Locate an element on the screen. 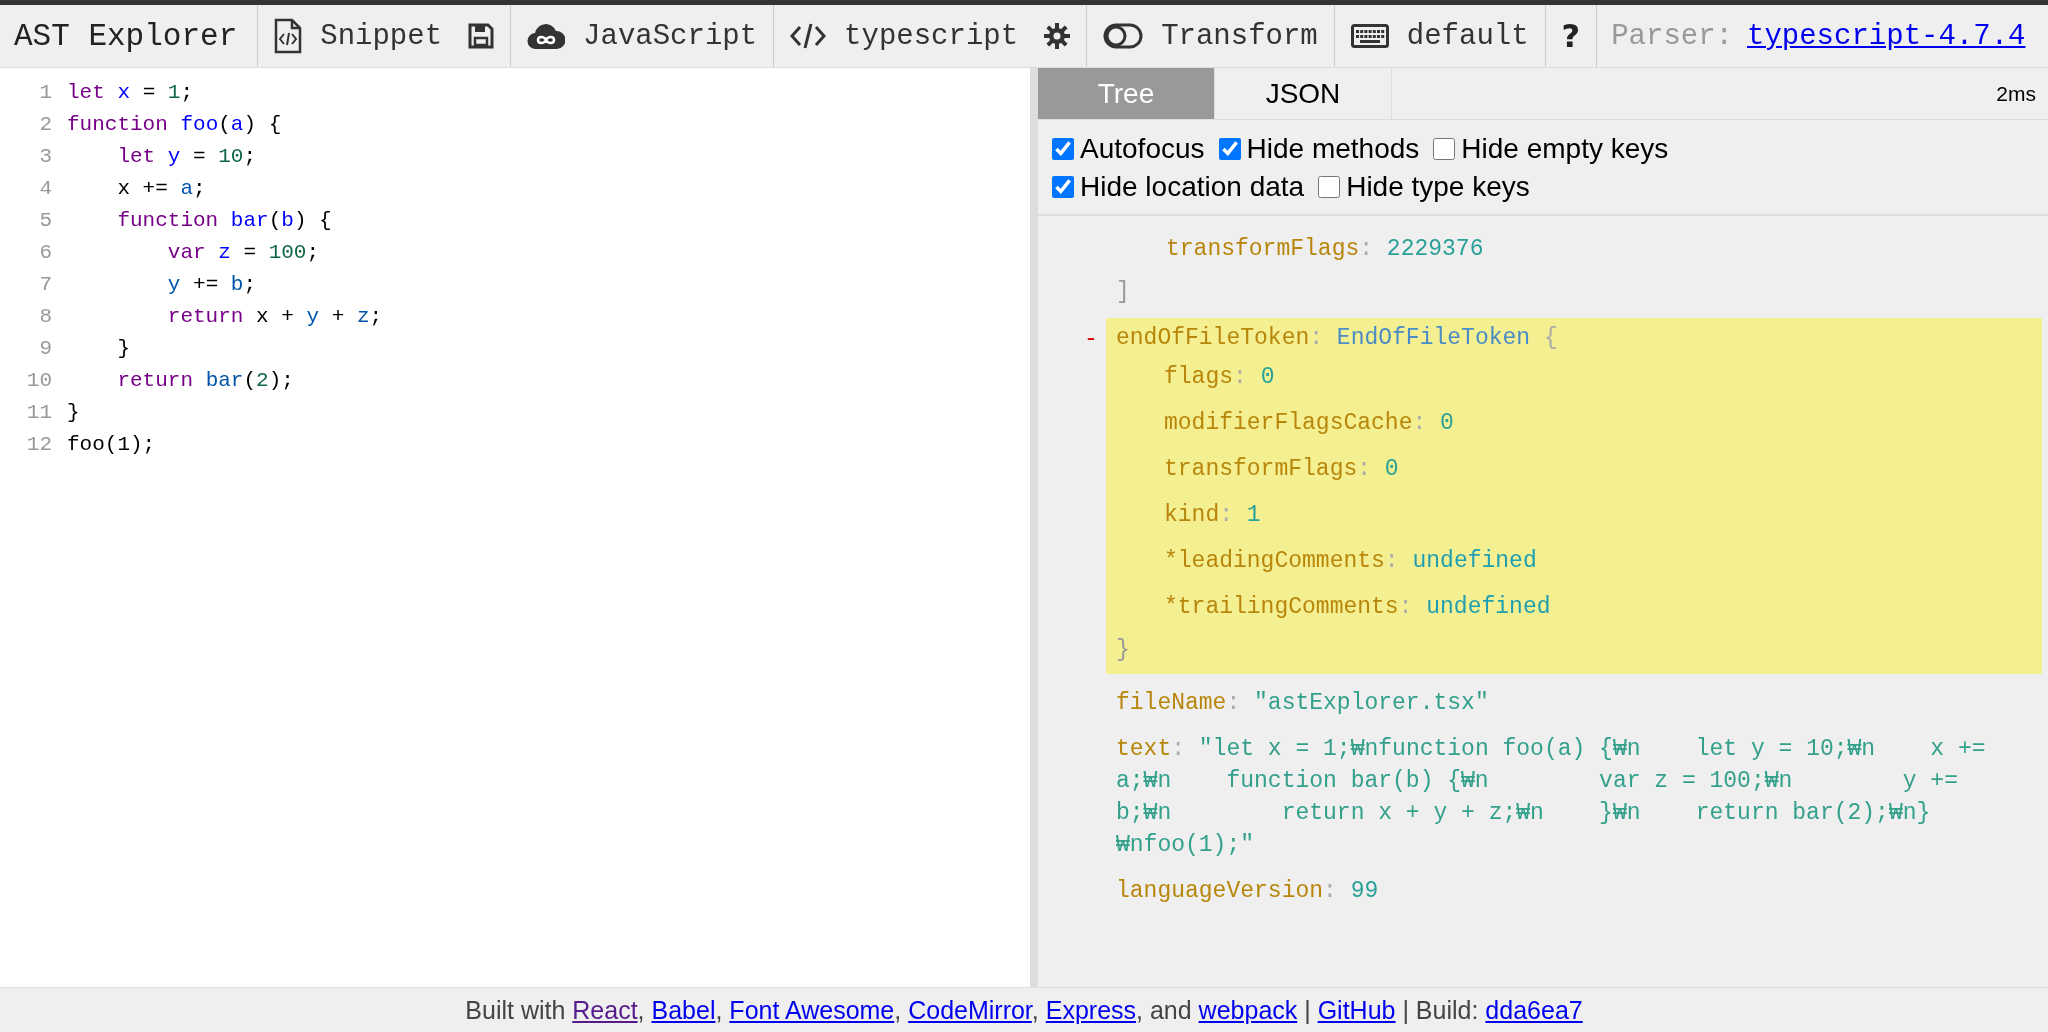 The width and height of the screenshot is (2048, 1032). code-line: return bar(2); is located at coordinates (205, 380).